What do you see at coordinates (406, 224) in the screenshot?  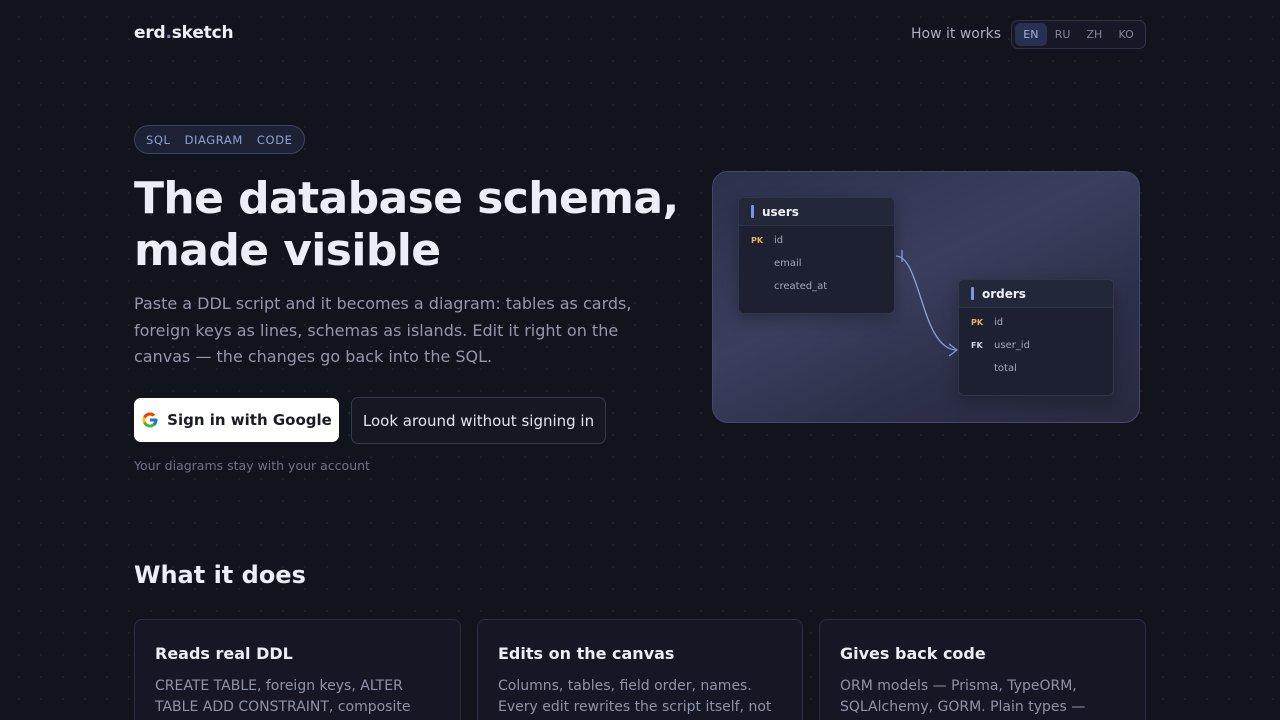 I see `hero-headline: The database schema, made visible` at bounding box center [406, 224].